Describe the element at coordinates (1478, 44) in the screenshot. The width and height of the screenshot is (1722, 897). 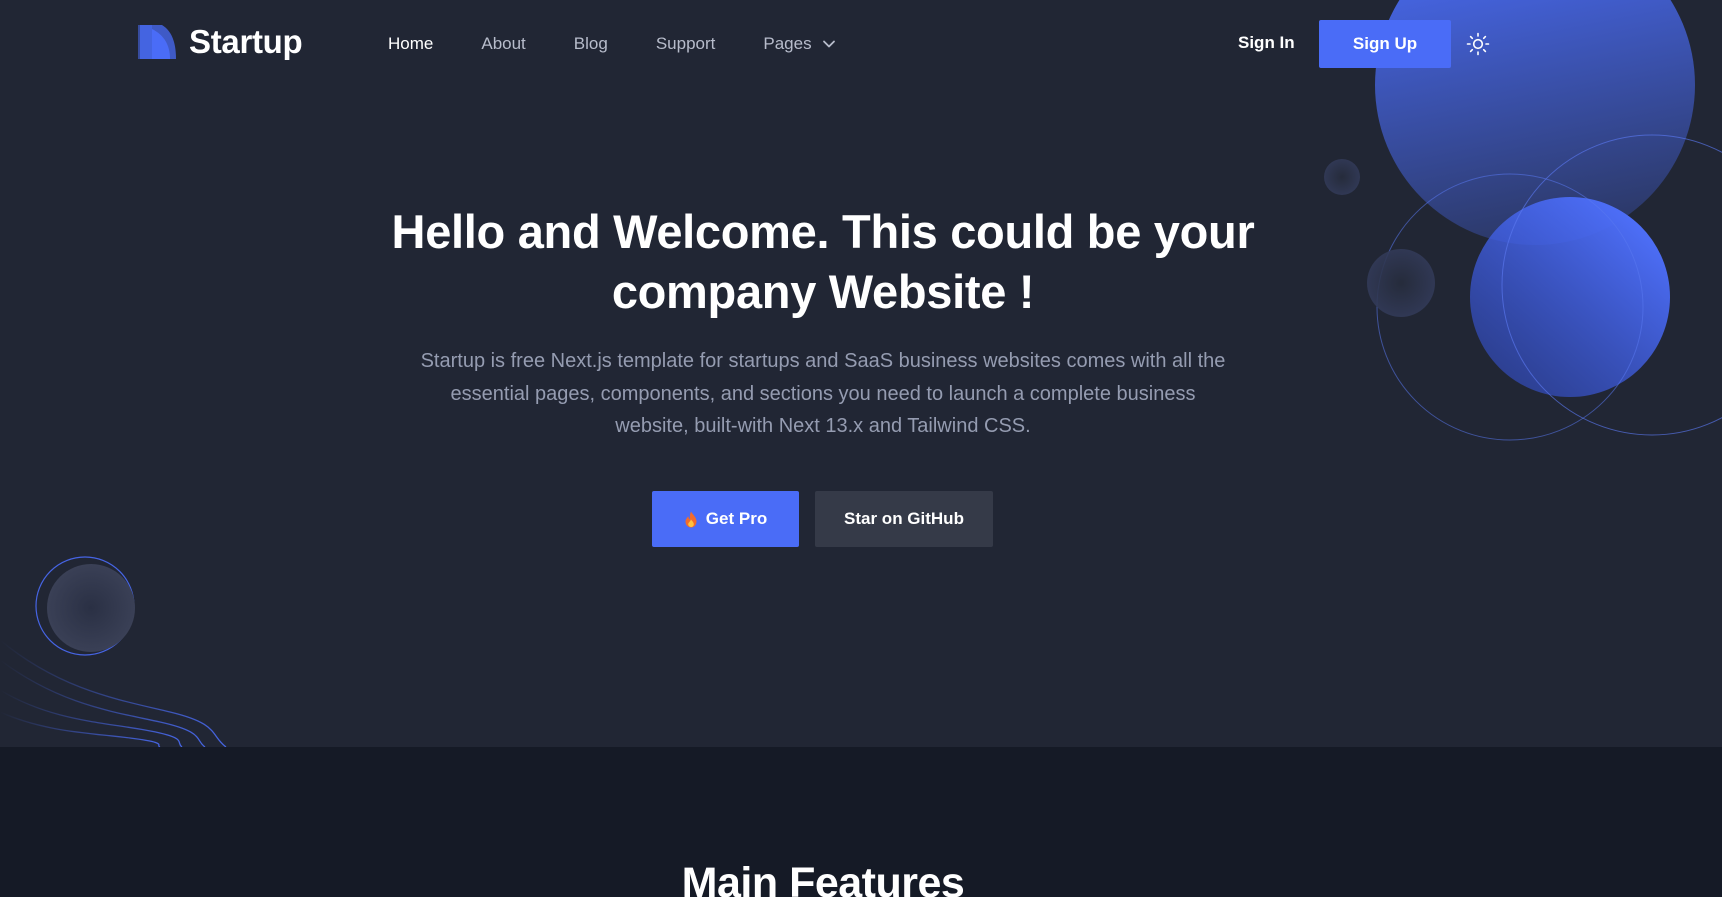
I see `sun-icon` at that location.